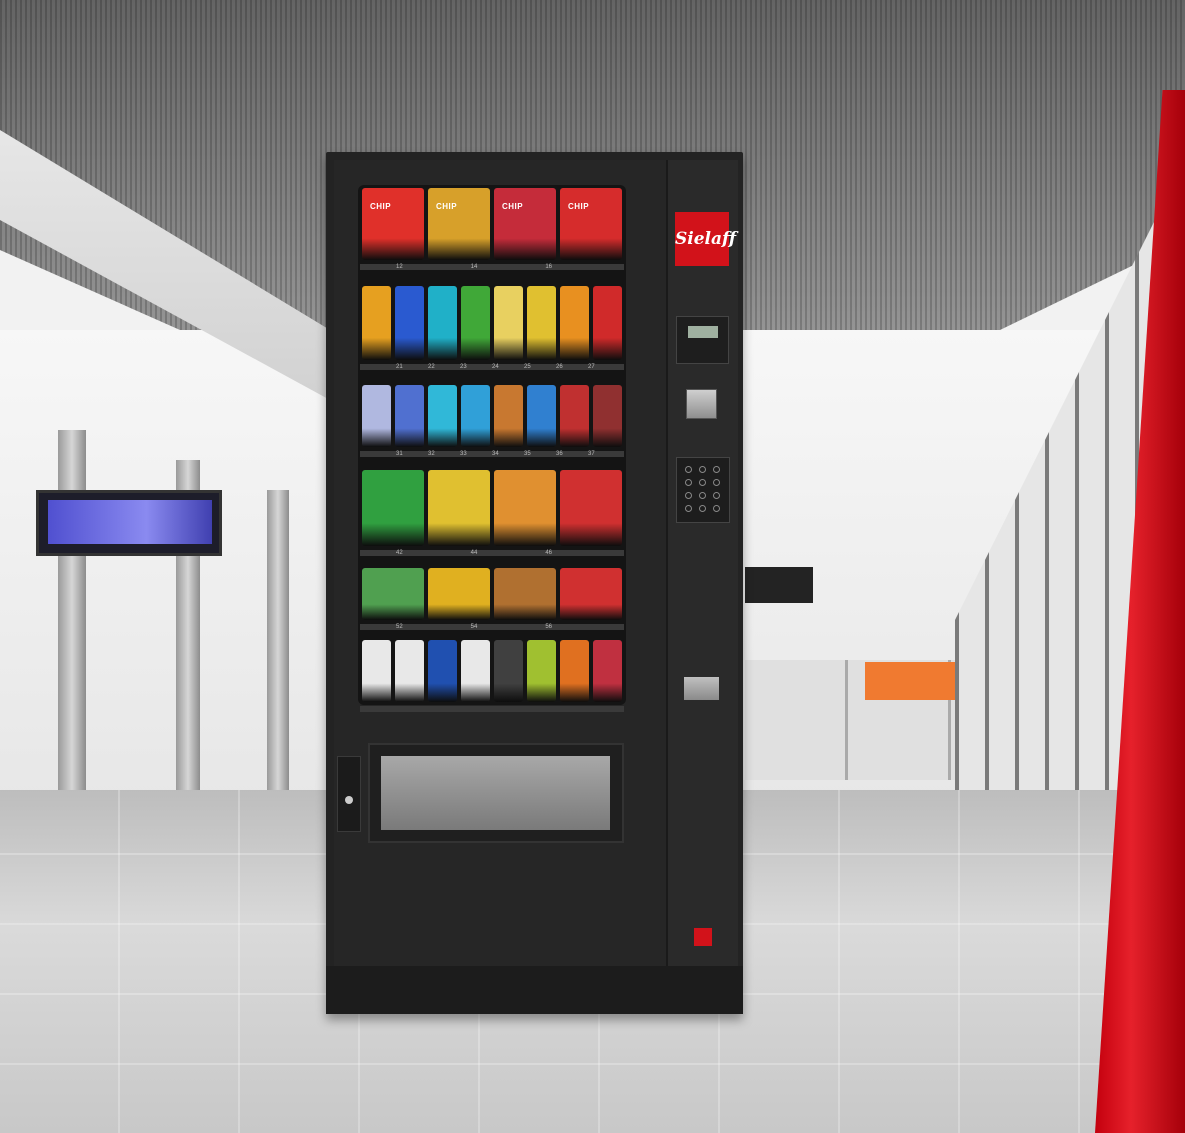 This screenshot has width=1185, height=1133. I want to click on pickup-flap, so click(495, 793).